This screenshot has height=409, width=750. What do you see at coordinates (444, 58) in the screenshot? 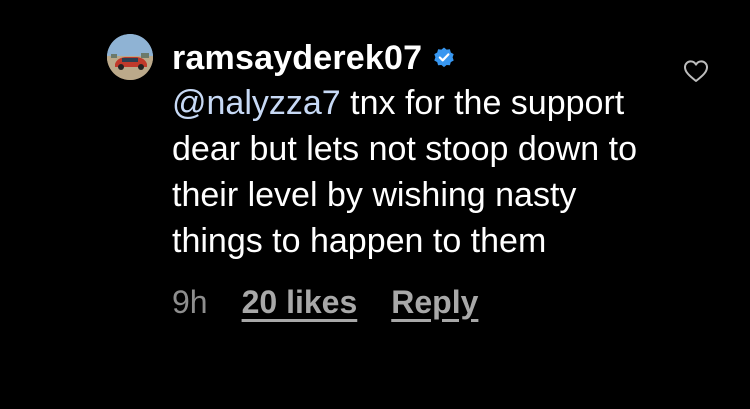
I see `verified-icon` at bounding box center [444, 58].